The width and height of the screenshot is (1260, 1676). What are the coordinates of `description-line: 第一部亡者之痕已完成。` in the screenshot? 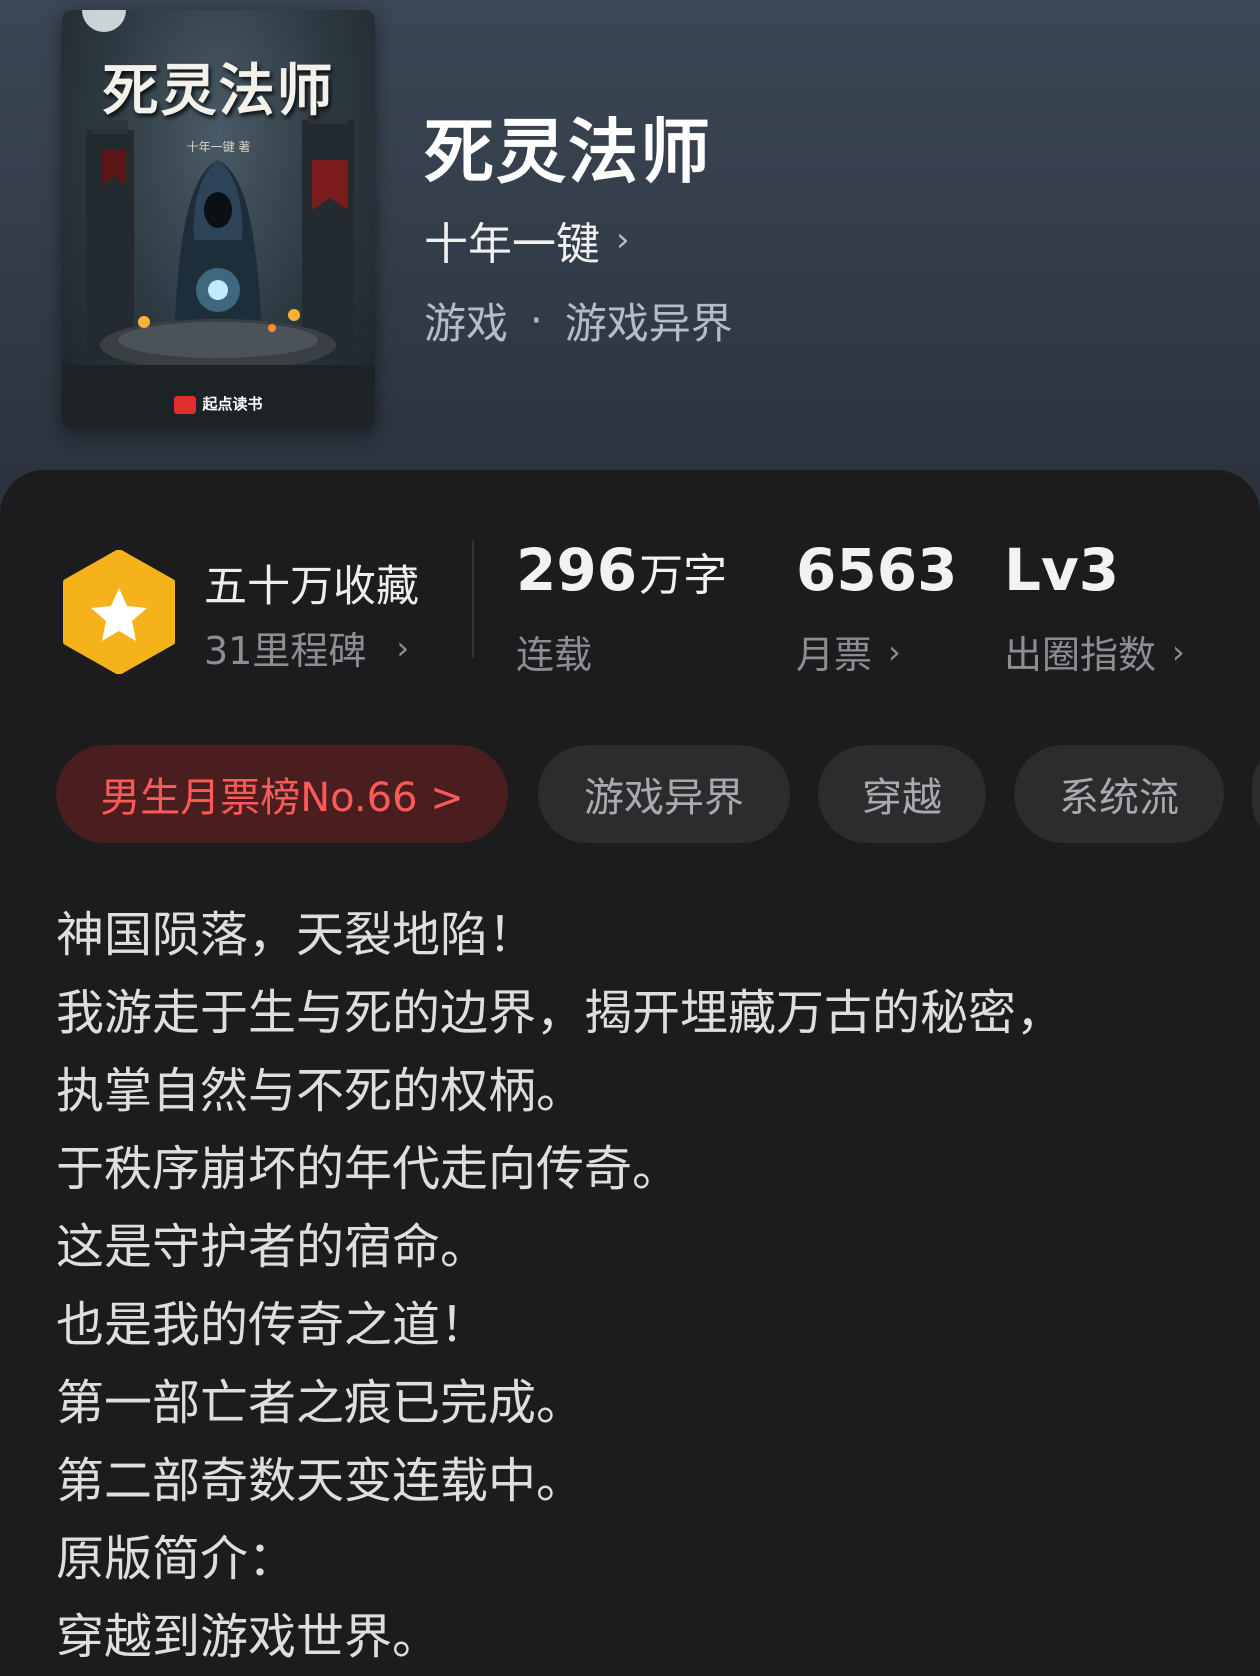 It's located at (320, 1403).